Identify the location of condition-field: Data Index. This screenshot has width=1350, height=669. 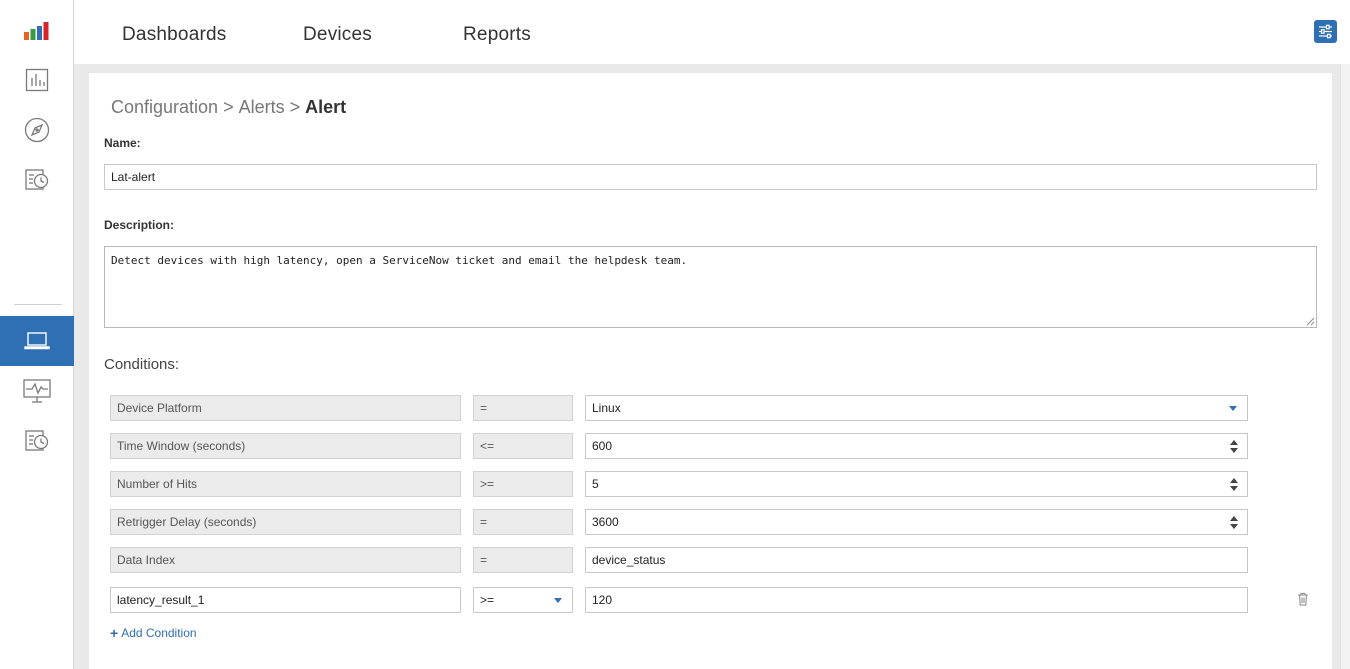
(285, 560).